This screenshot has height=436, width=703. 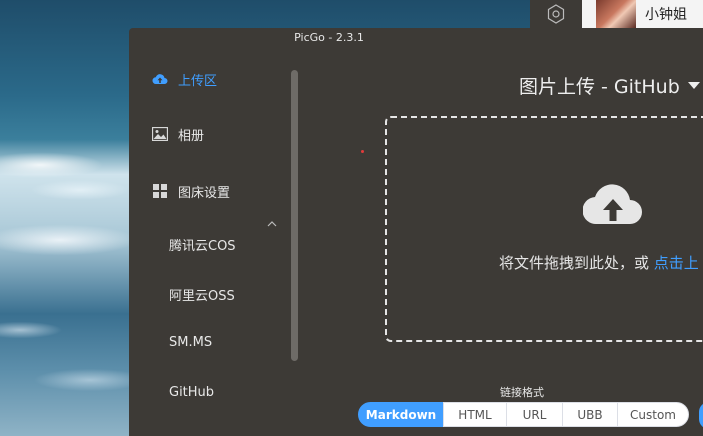 I want to click on sidebar-item-upload: 上传区, so click(x=173, y=79).